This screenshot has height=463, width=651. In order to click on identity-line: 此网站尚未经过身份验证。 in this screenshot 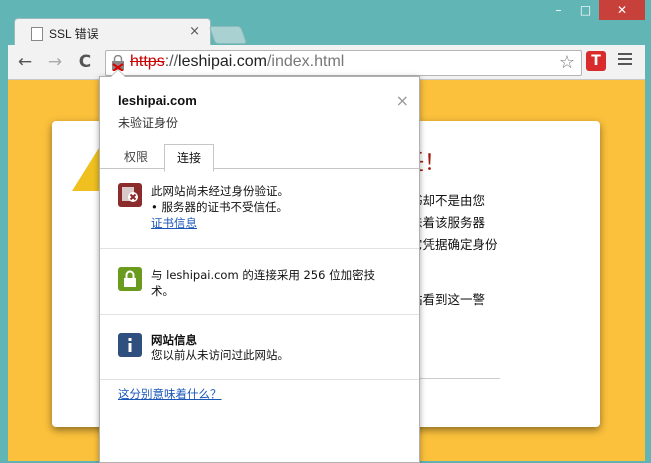, I will do `click(220, 191)`.